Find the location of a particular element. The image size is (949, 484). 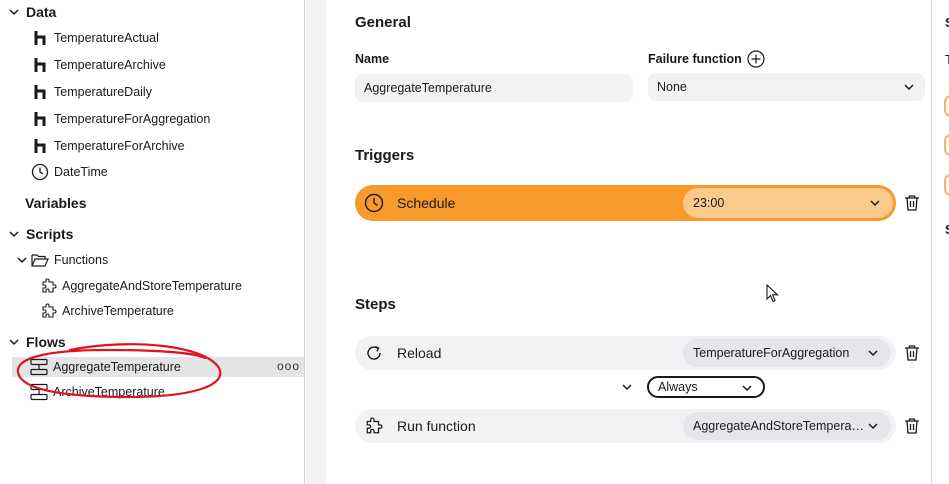

triggers-heading: Triggers is located at coordinates (385, 155).